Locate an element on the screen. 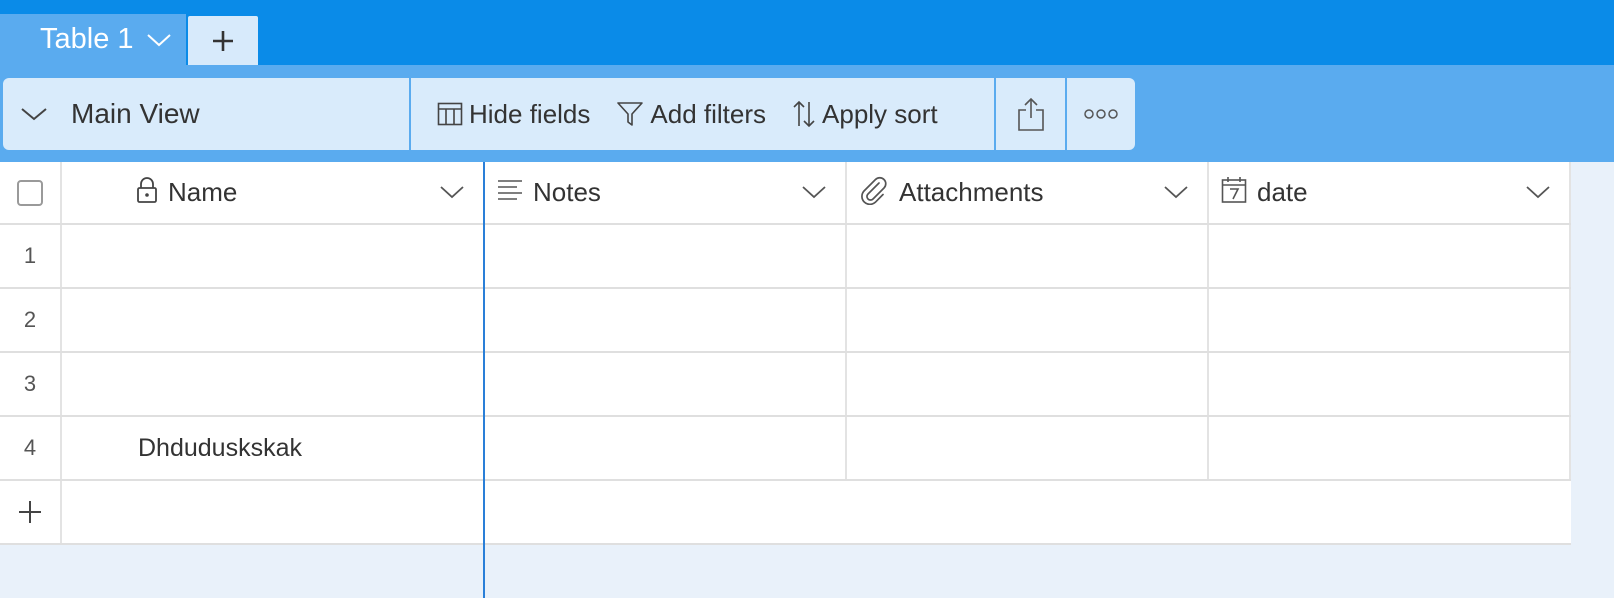 This screenshot has width=1614, height=598. add-row-button is located at coordinates (31, 512).